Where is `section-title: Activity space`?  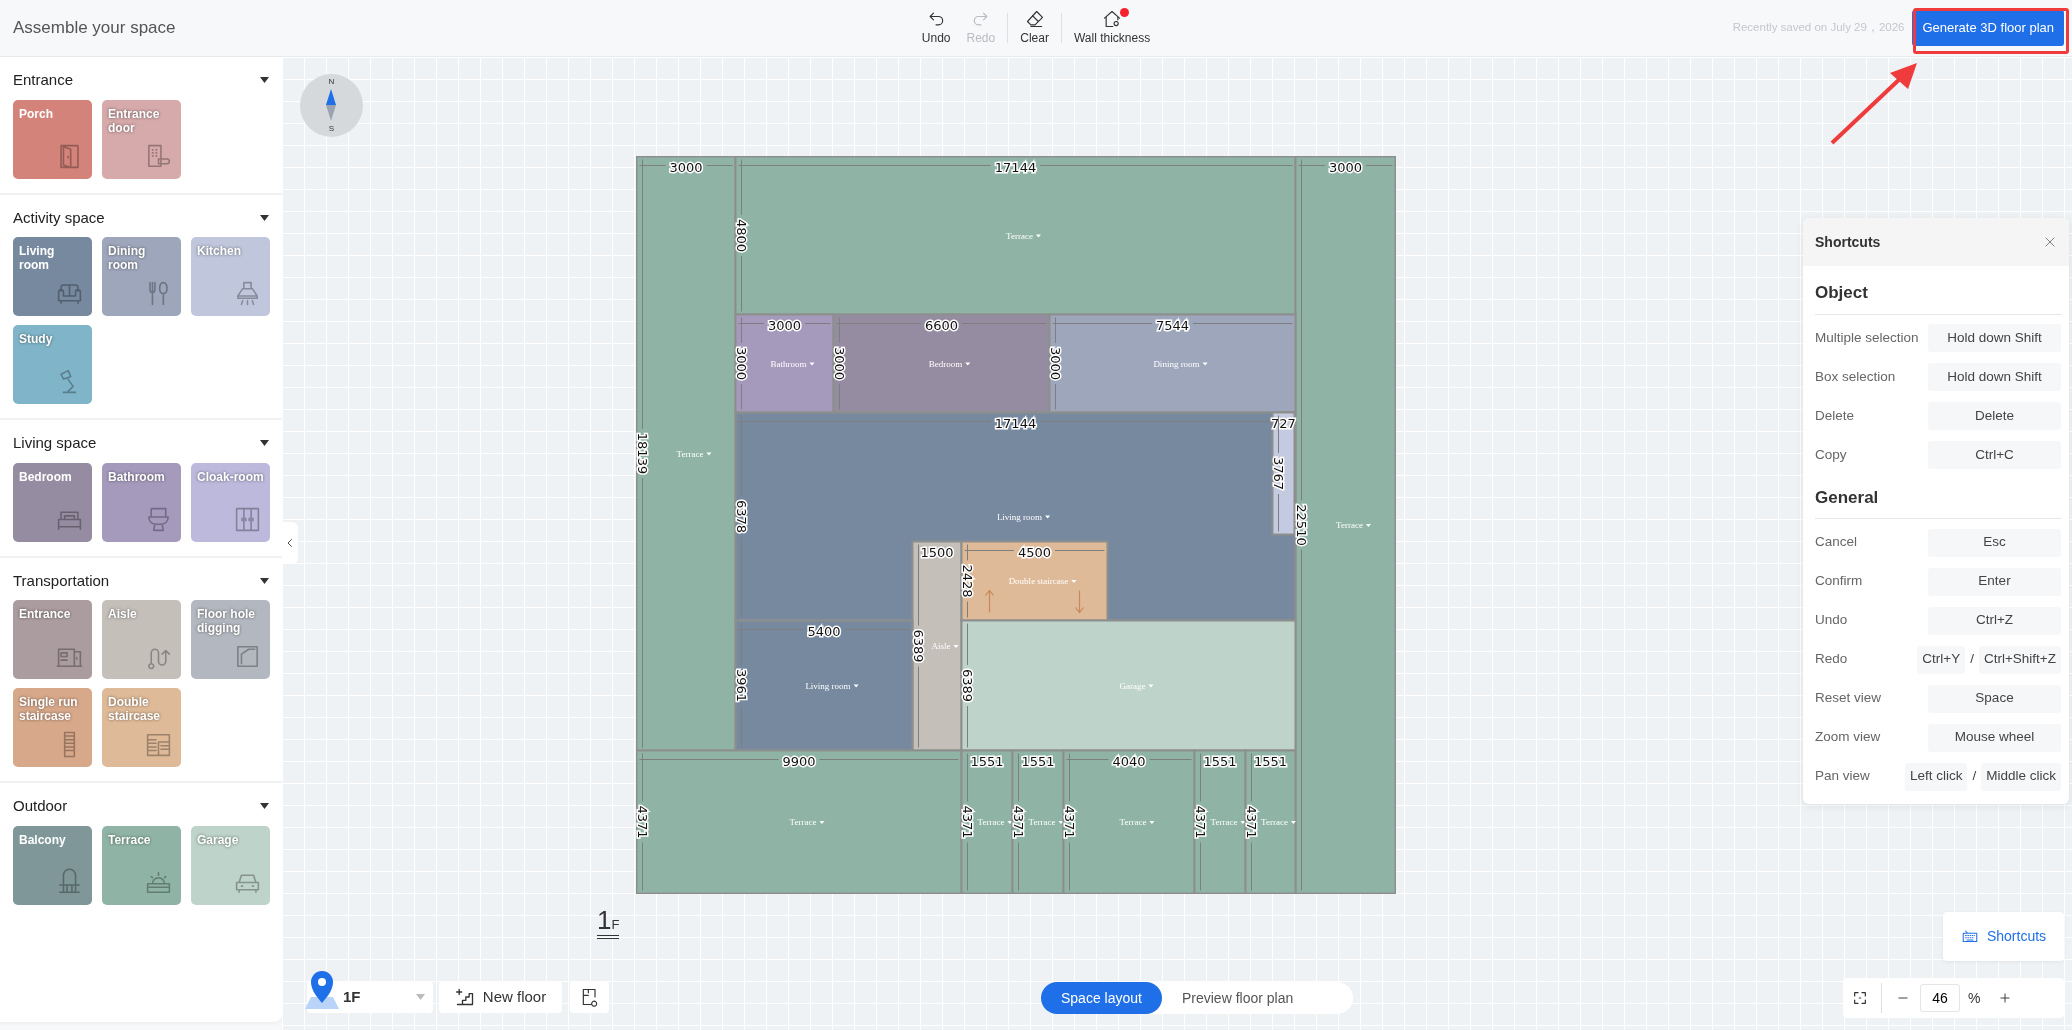 section-title: Activity space is located at coordinates (59, 217).